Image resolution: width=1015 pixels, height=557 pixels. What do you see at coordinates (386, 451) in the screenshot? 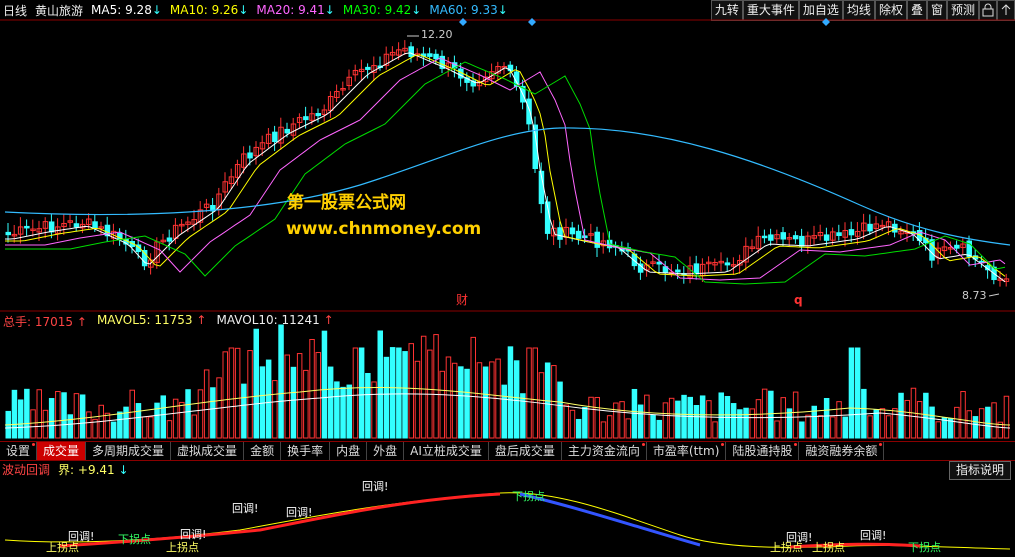
I see `tab-item: 外盘` at bounding box center [386, 451].